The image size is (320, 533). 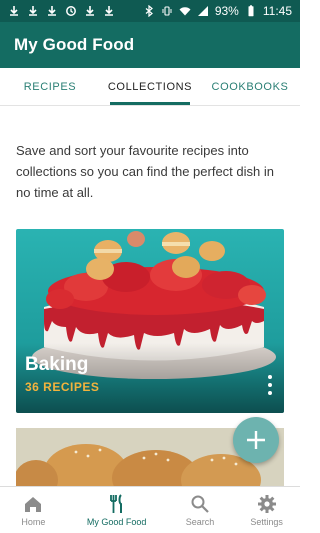 I want to click on plus-icon, so click(x=256, y=440).